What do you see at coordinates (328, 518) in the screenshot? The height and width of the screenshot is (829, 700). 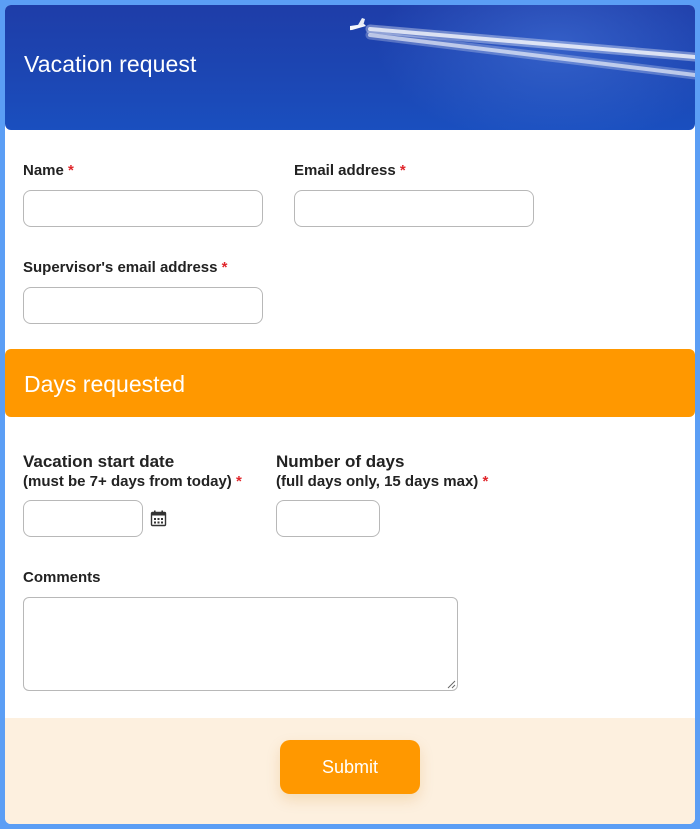 I see `num-days-input` at bounding box center [328, 518].